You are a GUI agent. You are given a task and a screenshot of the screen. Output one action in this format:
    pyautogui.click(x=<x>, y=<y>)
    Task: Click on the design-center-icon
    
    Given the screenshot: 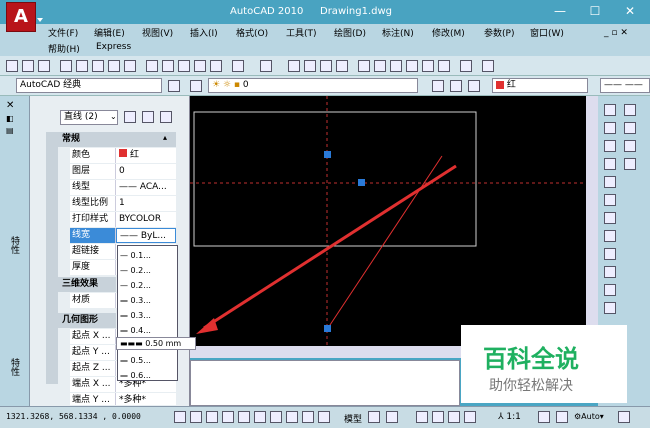 What is the action you would take?
    pyautogui.click(x=380, y=66)
    